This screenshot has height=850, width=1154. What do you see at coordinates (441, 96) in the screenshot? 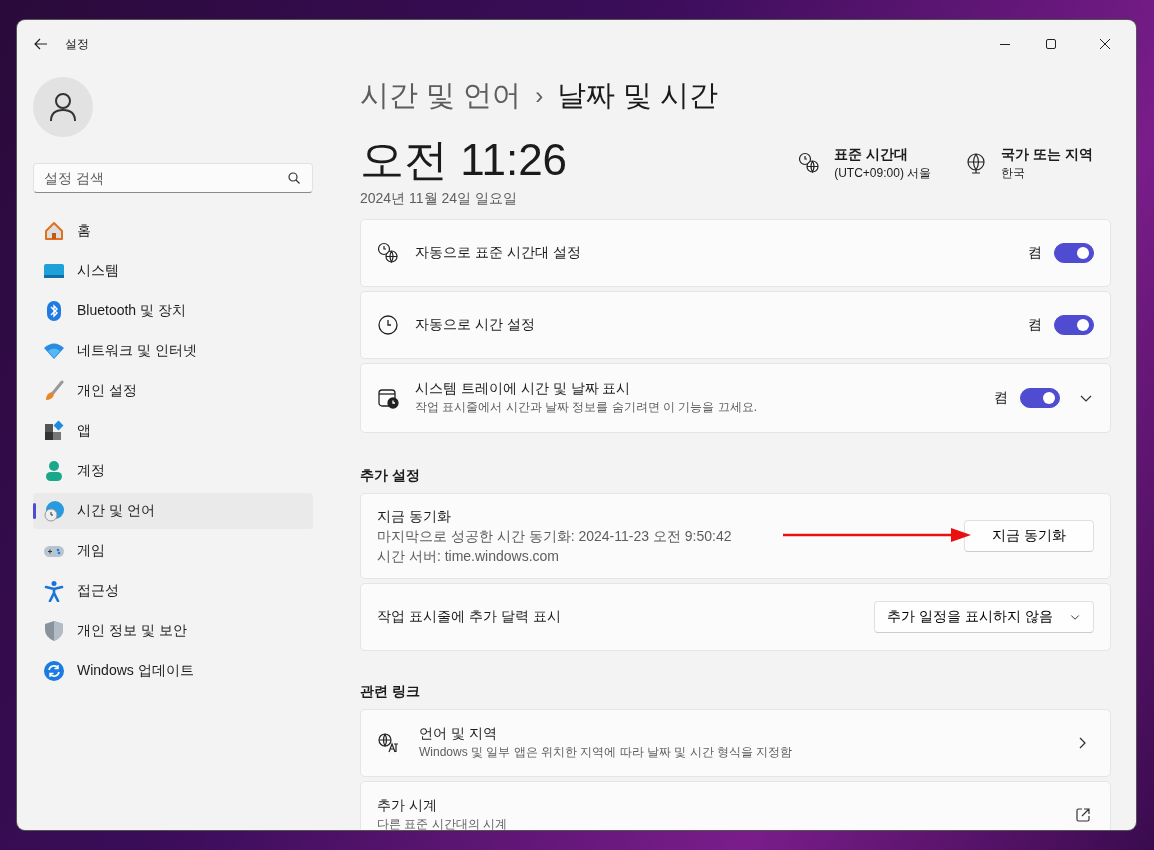
I see `breadcrumb-link: 시간 및 언어` at bounding box center [441, 96].